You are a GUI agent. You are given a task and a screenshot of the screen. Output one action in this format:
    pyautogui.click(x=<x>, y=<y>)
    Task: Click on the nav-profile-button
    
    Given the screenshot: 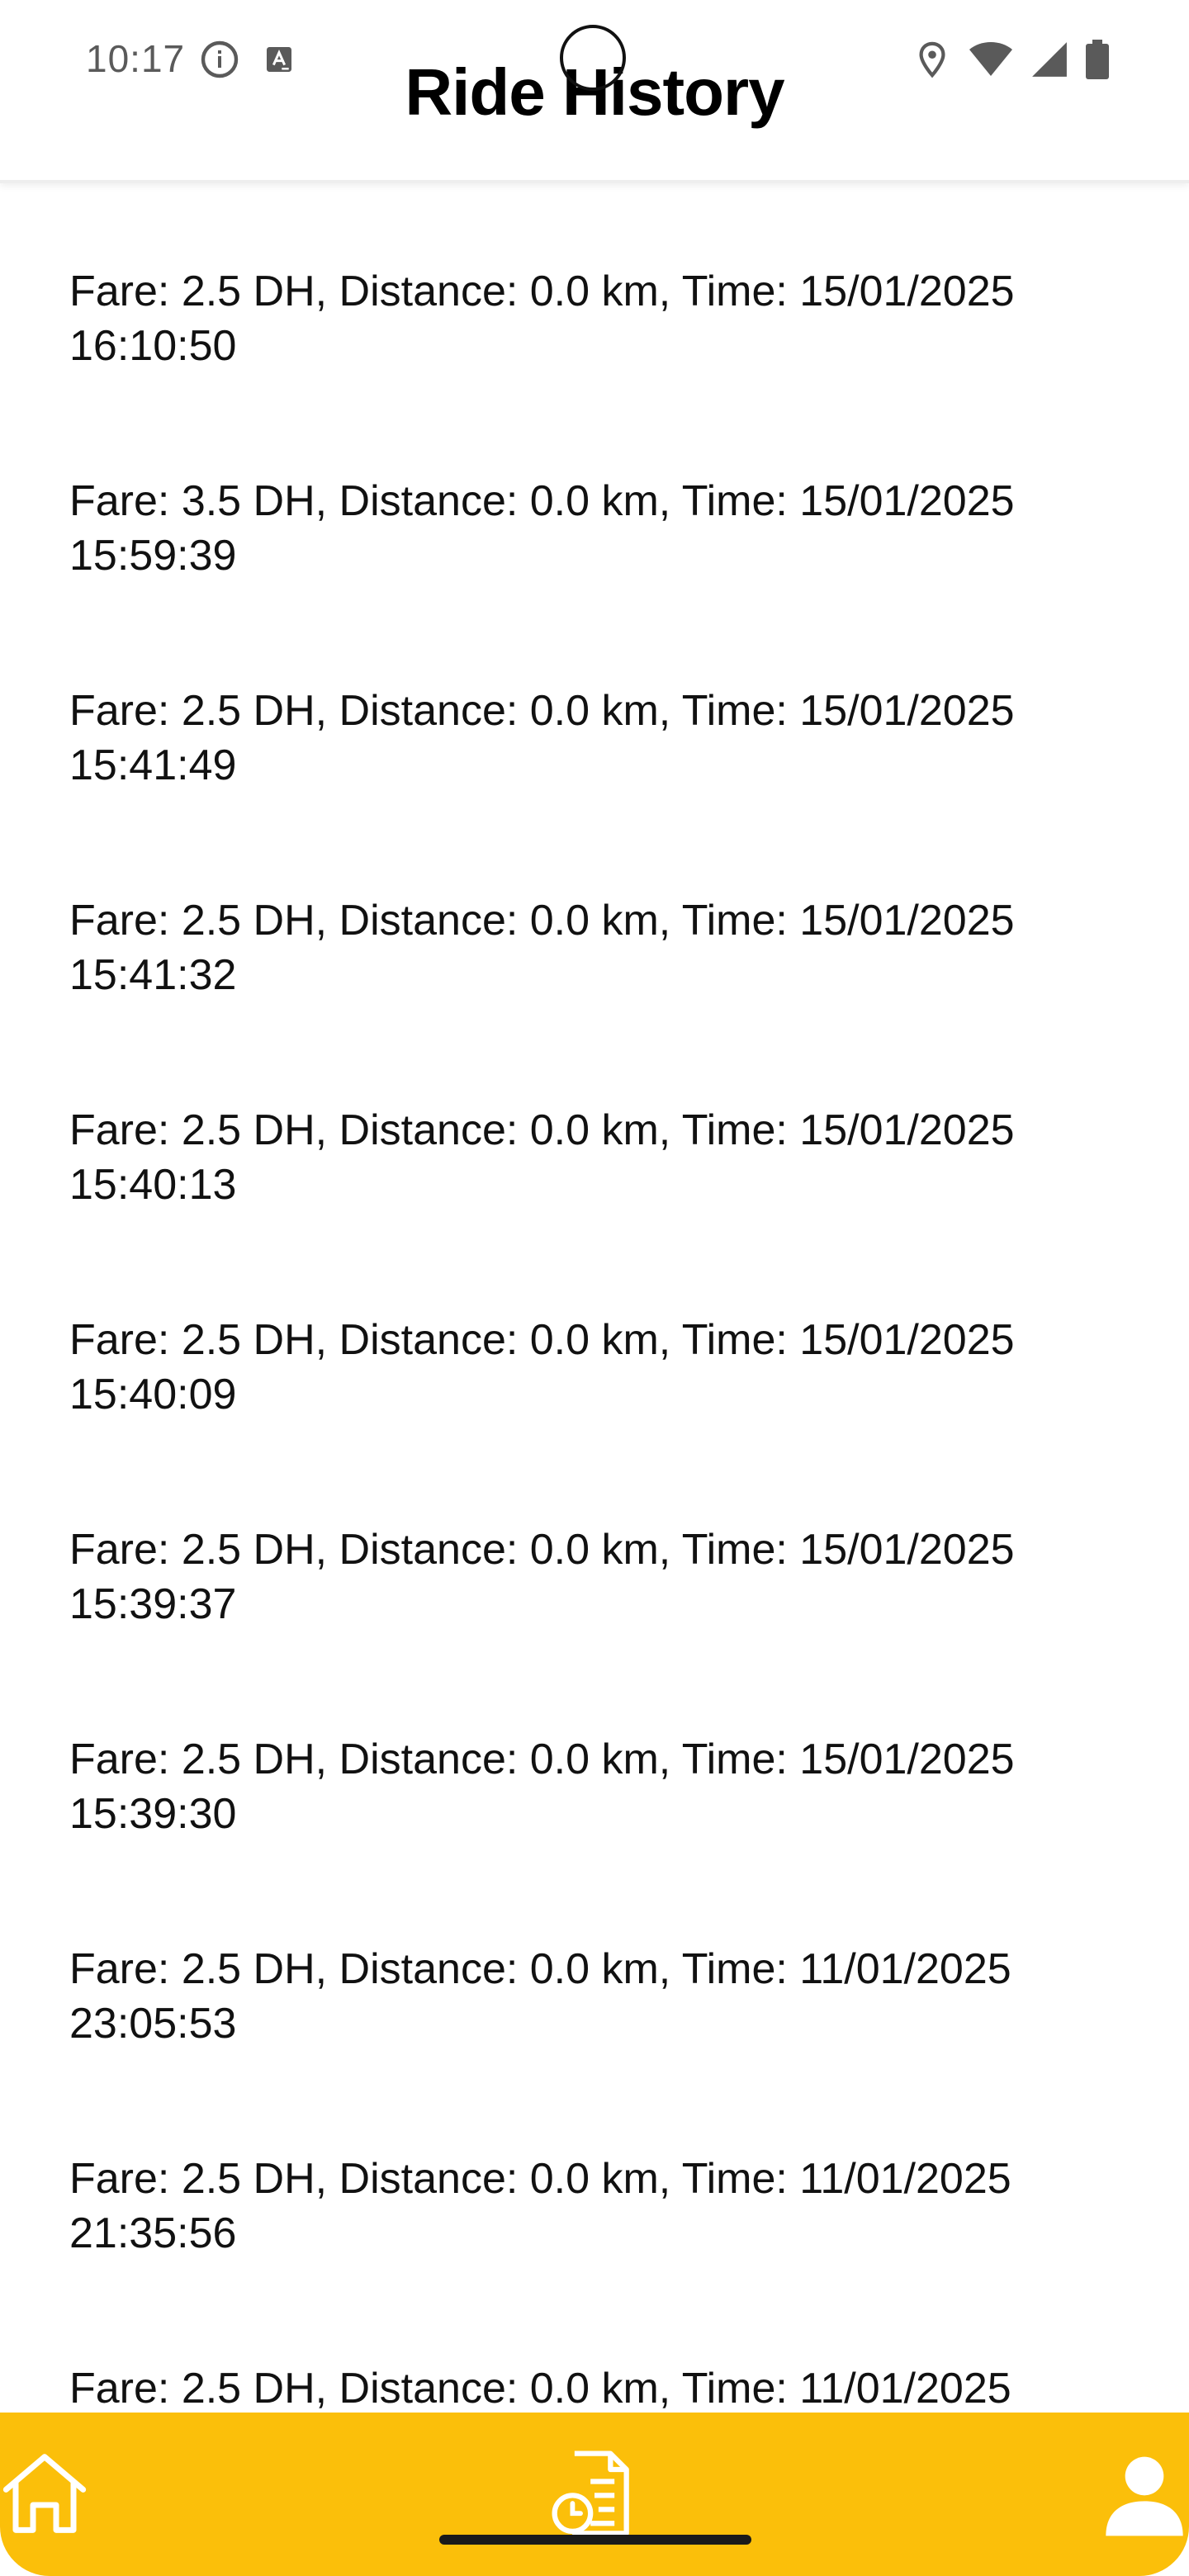 What is the action you would take?
    pyautogui.click(x=1142, y=2495)
    